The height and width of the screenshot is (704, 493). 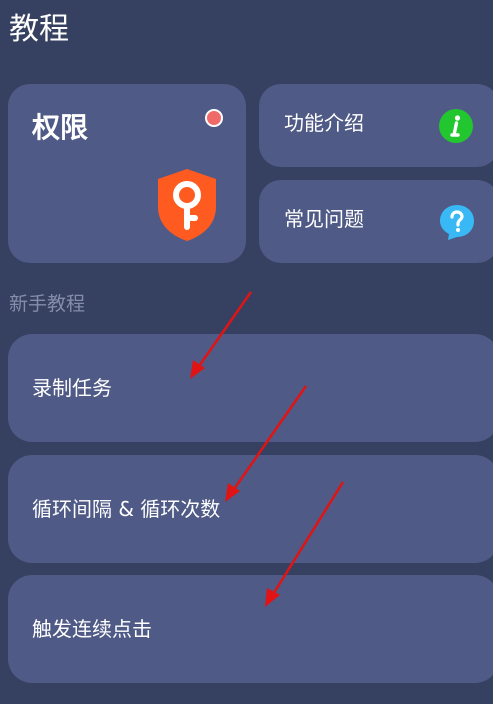 What do you see at coordinates (324, 123) in the screenshot?
I see `feature-intro-label: 功能介绍` at bounding box center [324, 123].